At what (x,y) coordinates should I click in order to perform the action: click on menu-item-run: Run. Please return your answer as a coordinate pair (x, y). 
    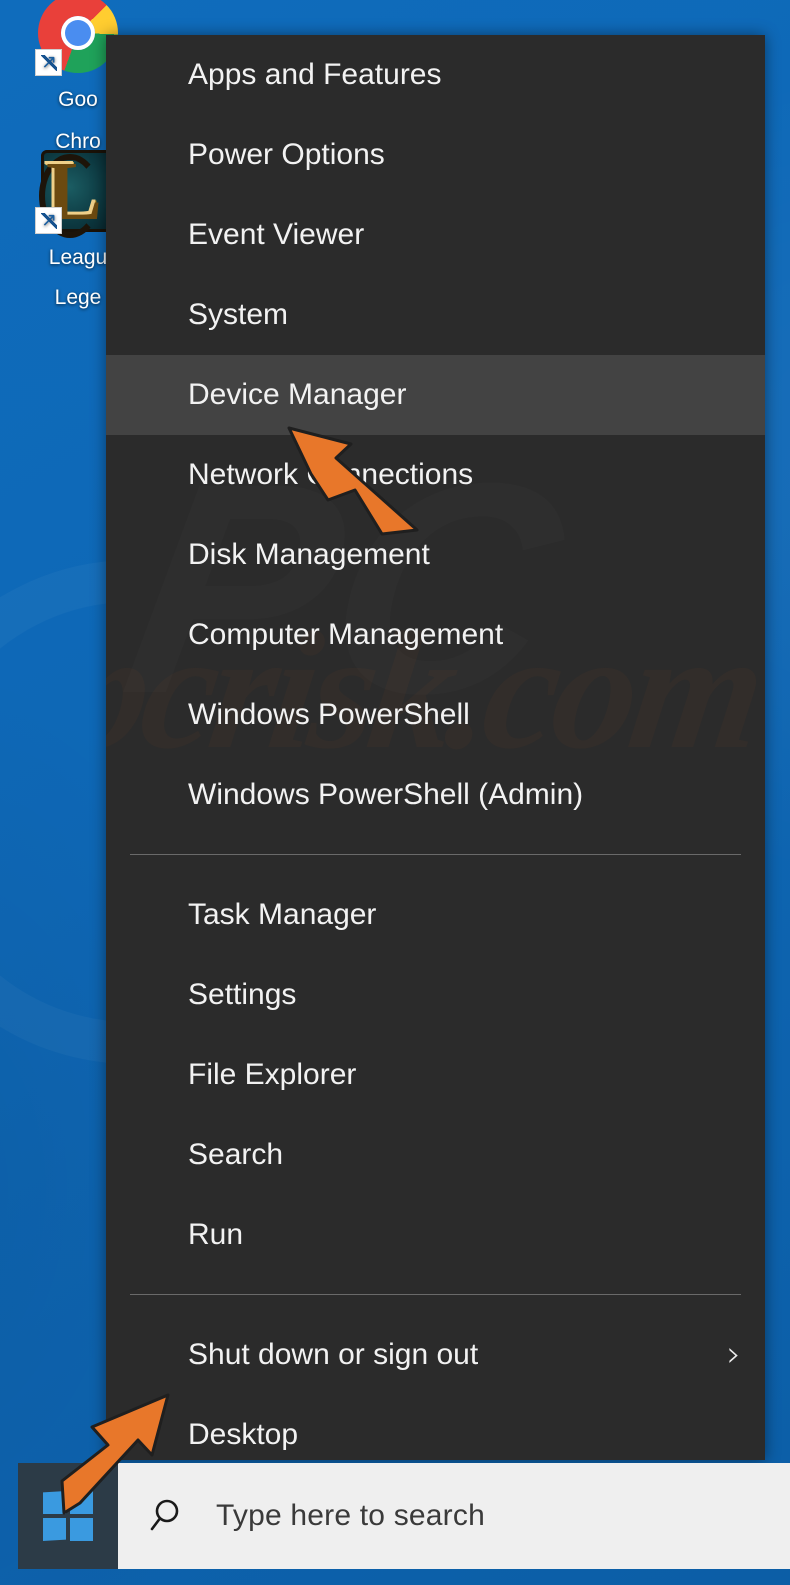
    Looking at the image, I should click on (435, 1235).